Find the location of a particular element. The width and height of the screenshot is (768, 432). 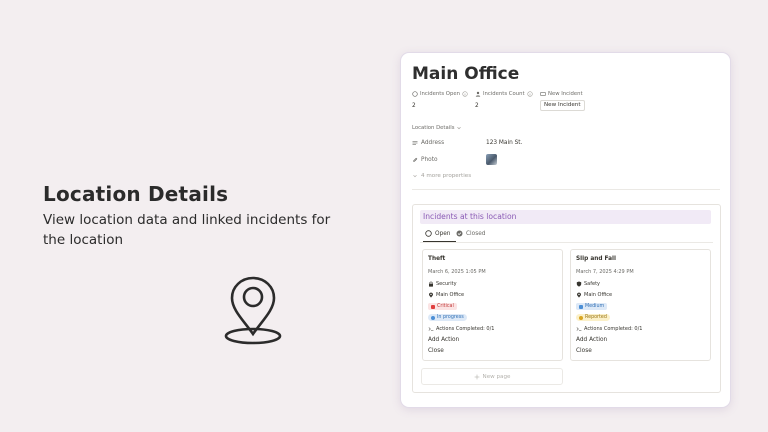

tab-open: Open is located at coordinates (437, 233).